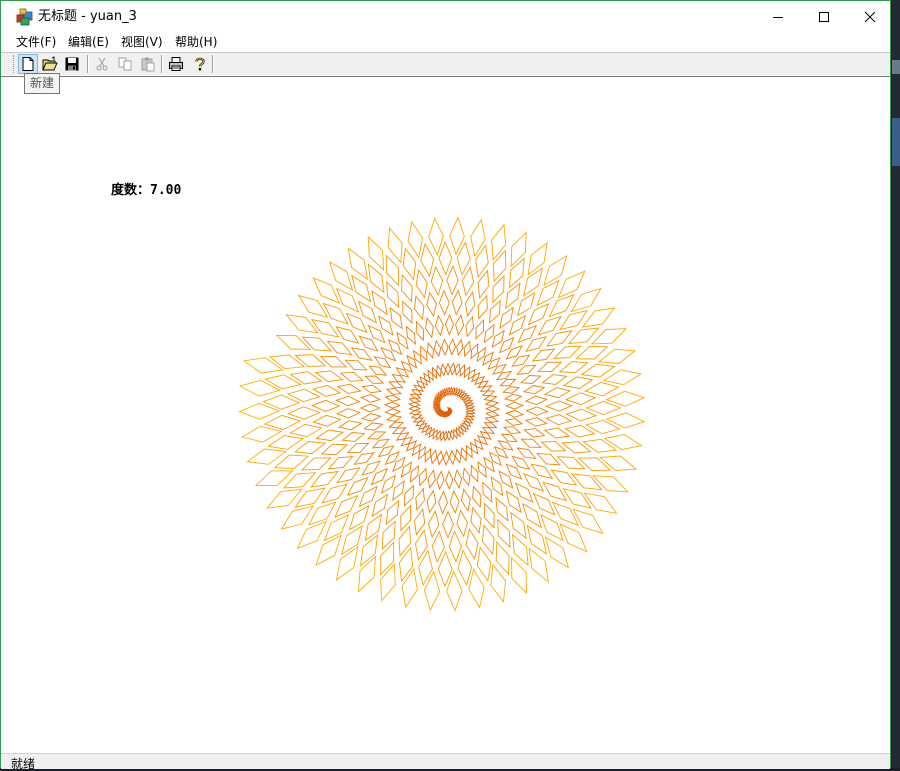 The width and height of the screenshot is (900, 771). I want to click on cut-button, so click(102, 64).